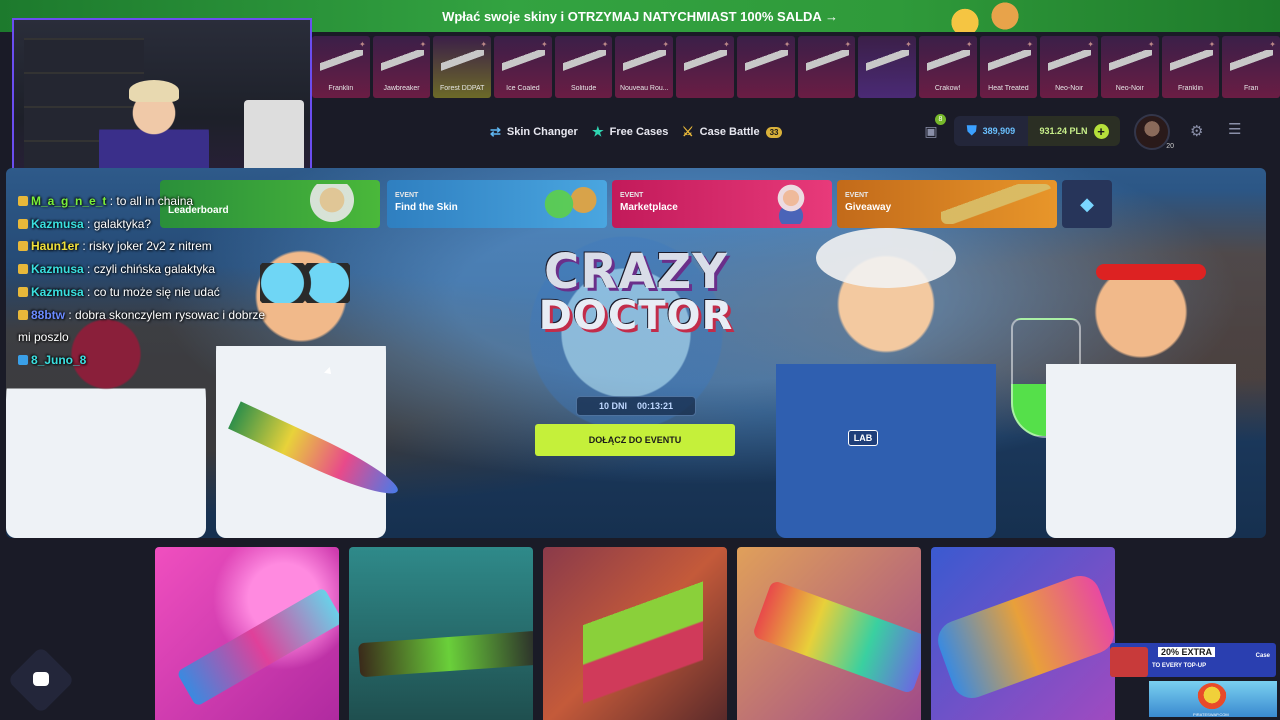 The width and height of the screenshot is (1280, 720). Describe the element at coordinates (1234, 129) in the screenshot. I see `menu-icon: ☰` at that location.